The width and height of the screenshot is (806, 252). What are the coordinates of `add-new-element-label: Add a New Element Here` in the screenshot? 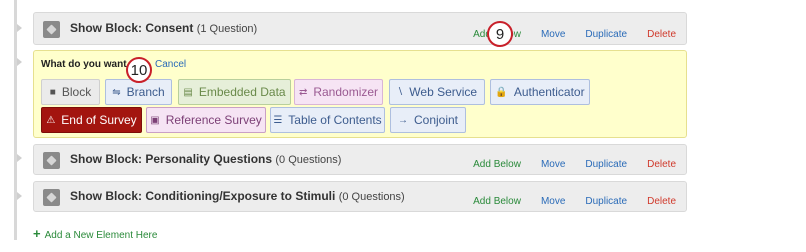 It's located at (101, 235).